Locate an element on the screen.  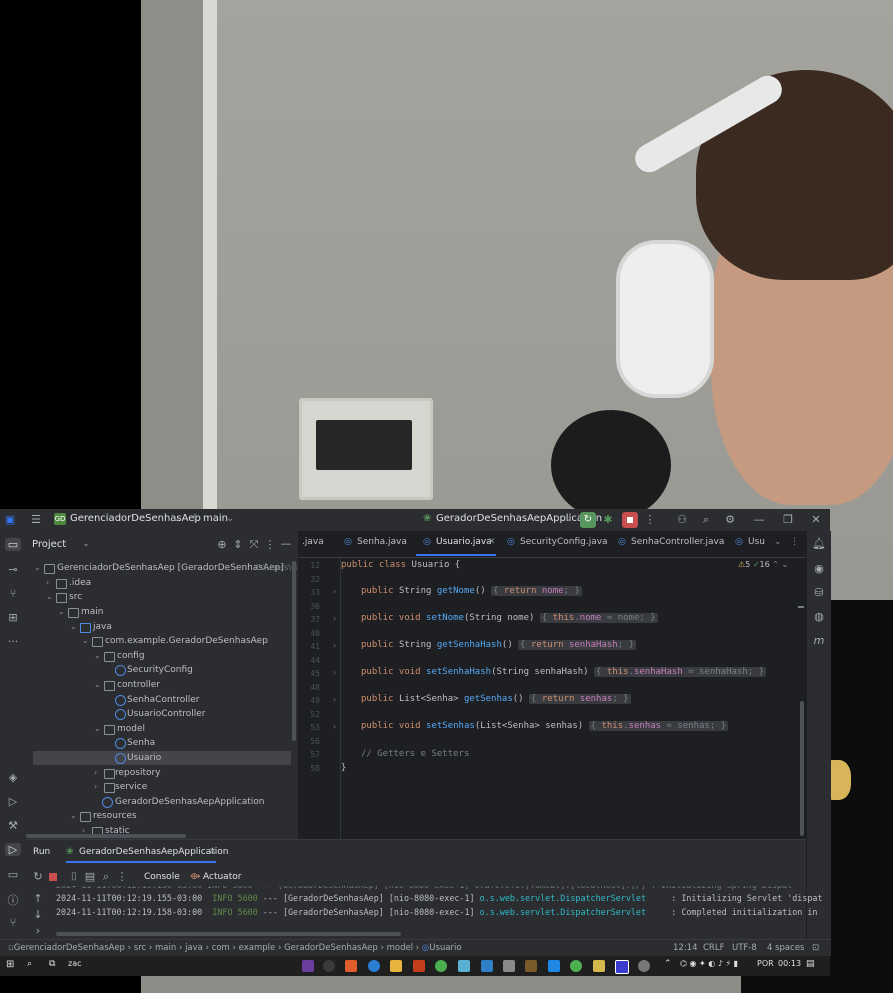
caret-position: 12:14 is located at coordinates (685, 948).